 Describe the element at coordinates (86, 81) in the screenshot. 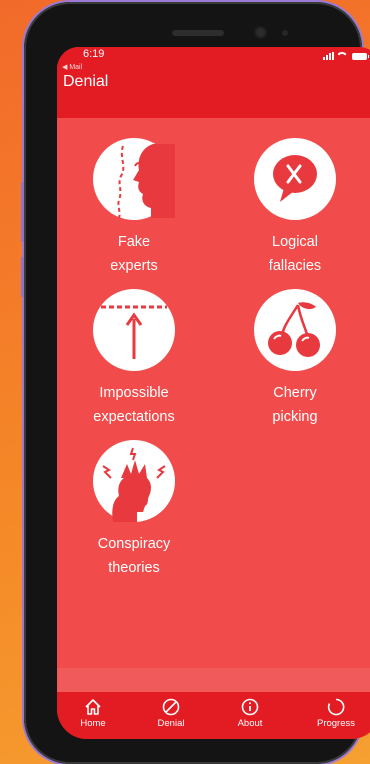

I see `page-title: Denial` at that location.